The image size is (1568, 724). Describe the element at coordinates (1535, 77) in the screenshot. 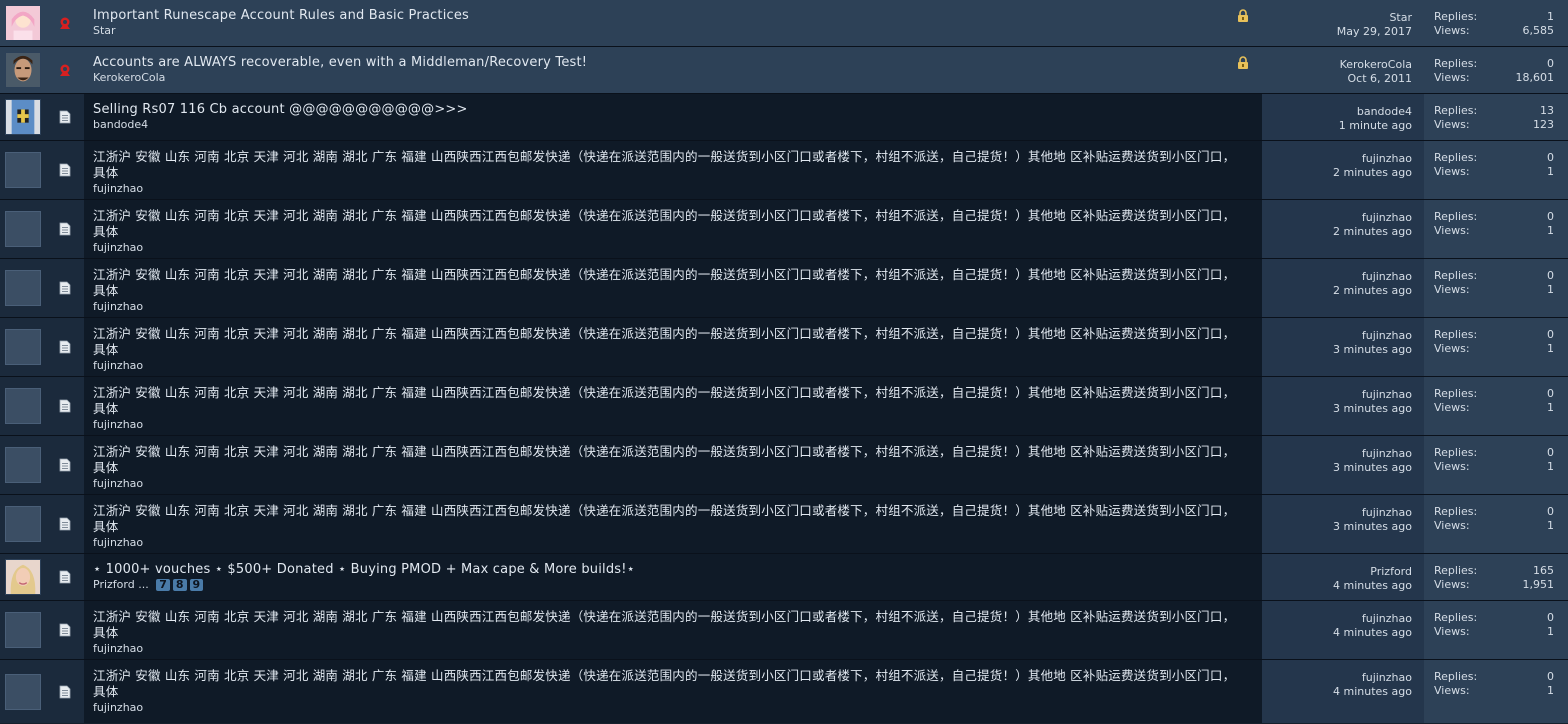

I see `views-count: 18,601` at that location.